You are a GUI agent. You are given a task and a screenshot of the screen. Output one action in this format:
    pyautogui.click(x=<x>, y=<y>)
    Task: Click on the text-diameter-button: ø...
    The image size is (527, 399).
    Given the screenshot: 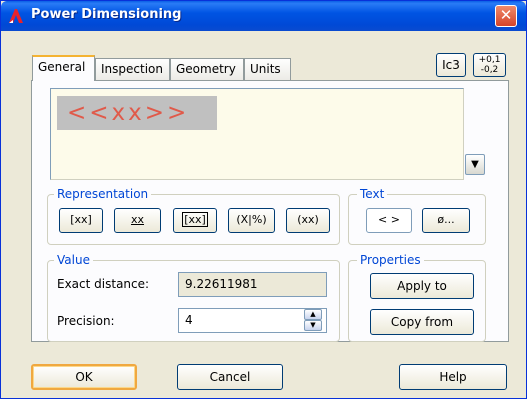 What is the action you would take?
    pyautogui.click(x=446, y=220)
    